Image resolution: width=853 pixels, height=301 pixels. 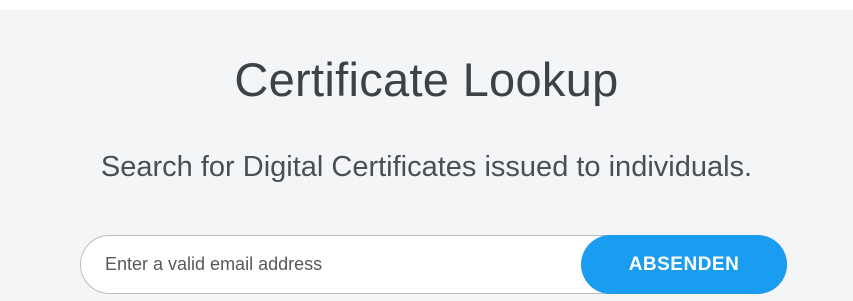 I want to click on page-title: Certificate Lookup, so click(x=426, y=79).